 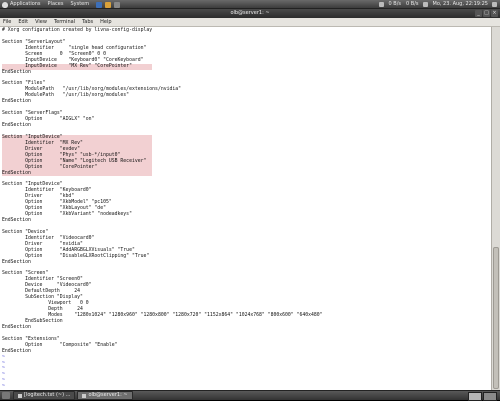 I want to click on places-menu: Places, so click(x=56, y=4).